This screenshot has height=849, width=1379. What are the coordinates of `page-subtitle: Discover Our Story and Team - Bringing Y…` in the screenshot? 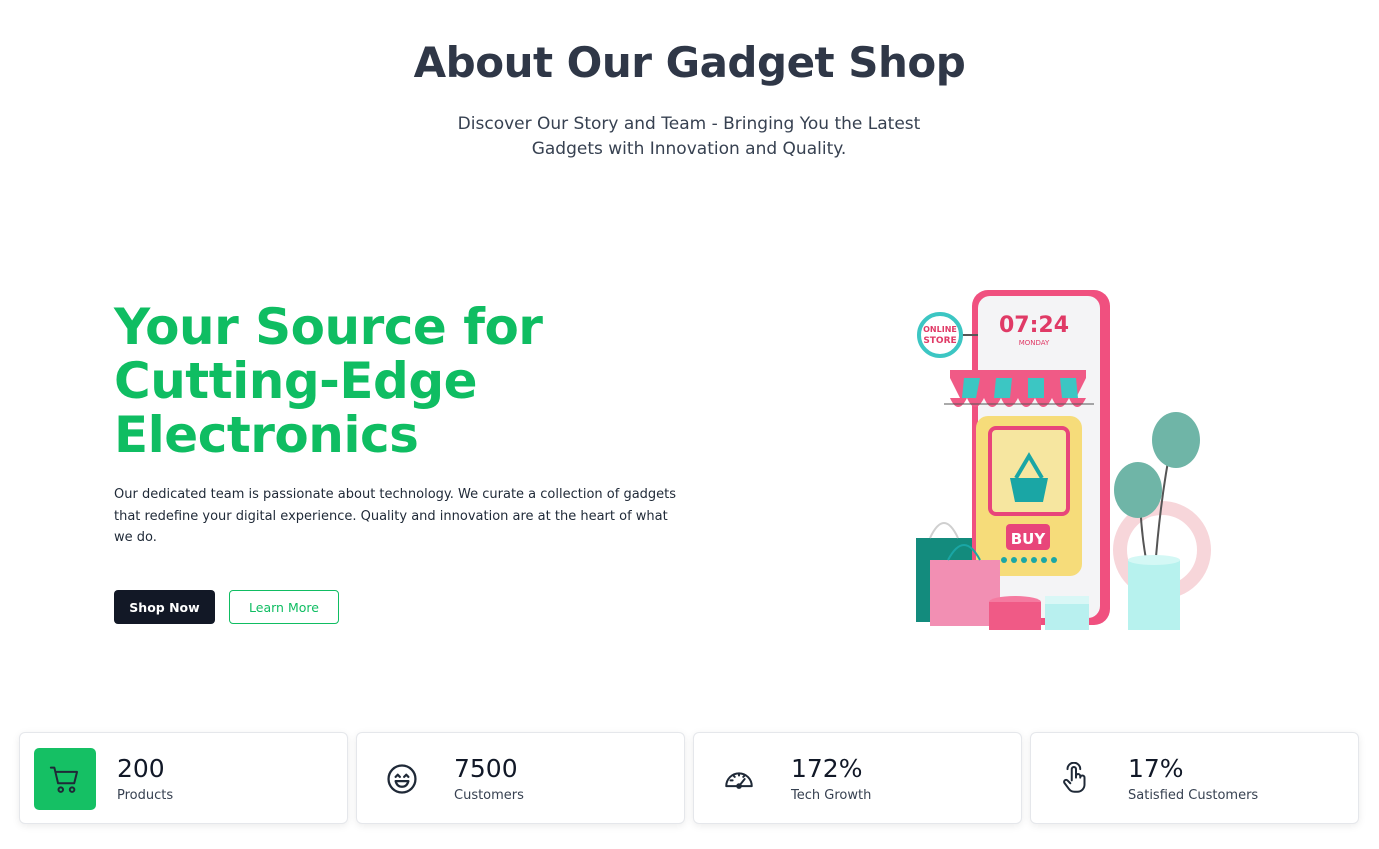 It's located at (689, 136).